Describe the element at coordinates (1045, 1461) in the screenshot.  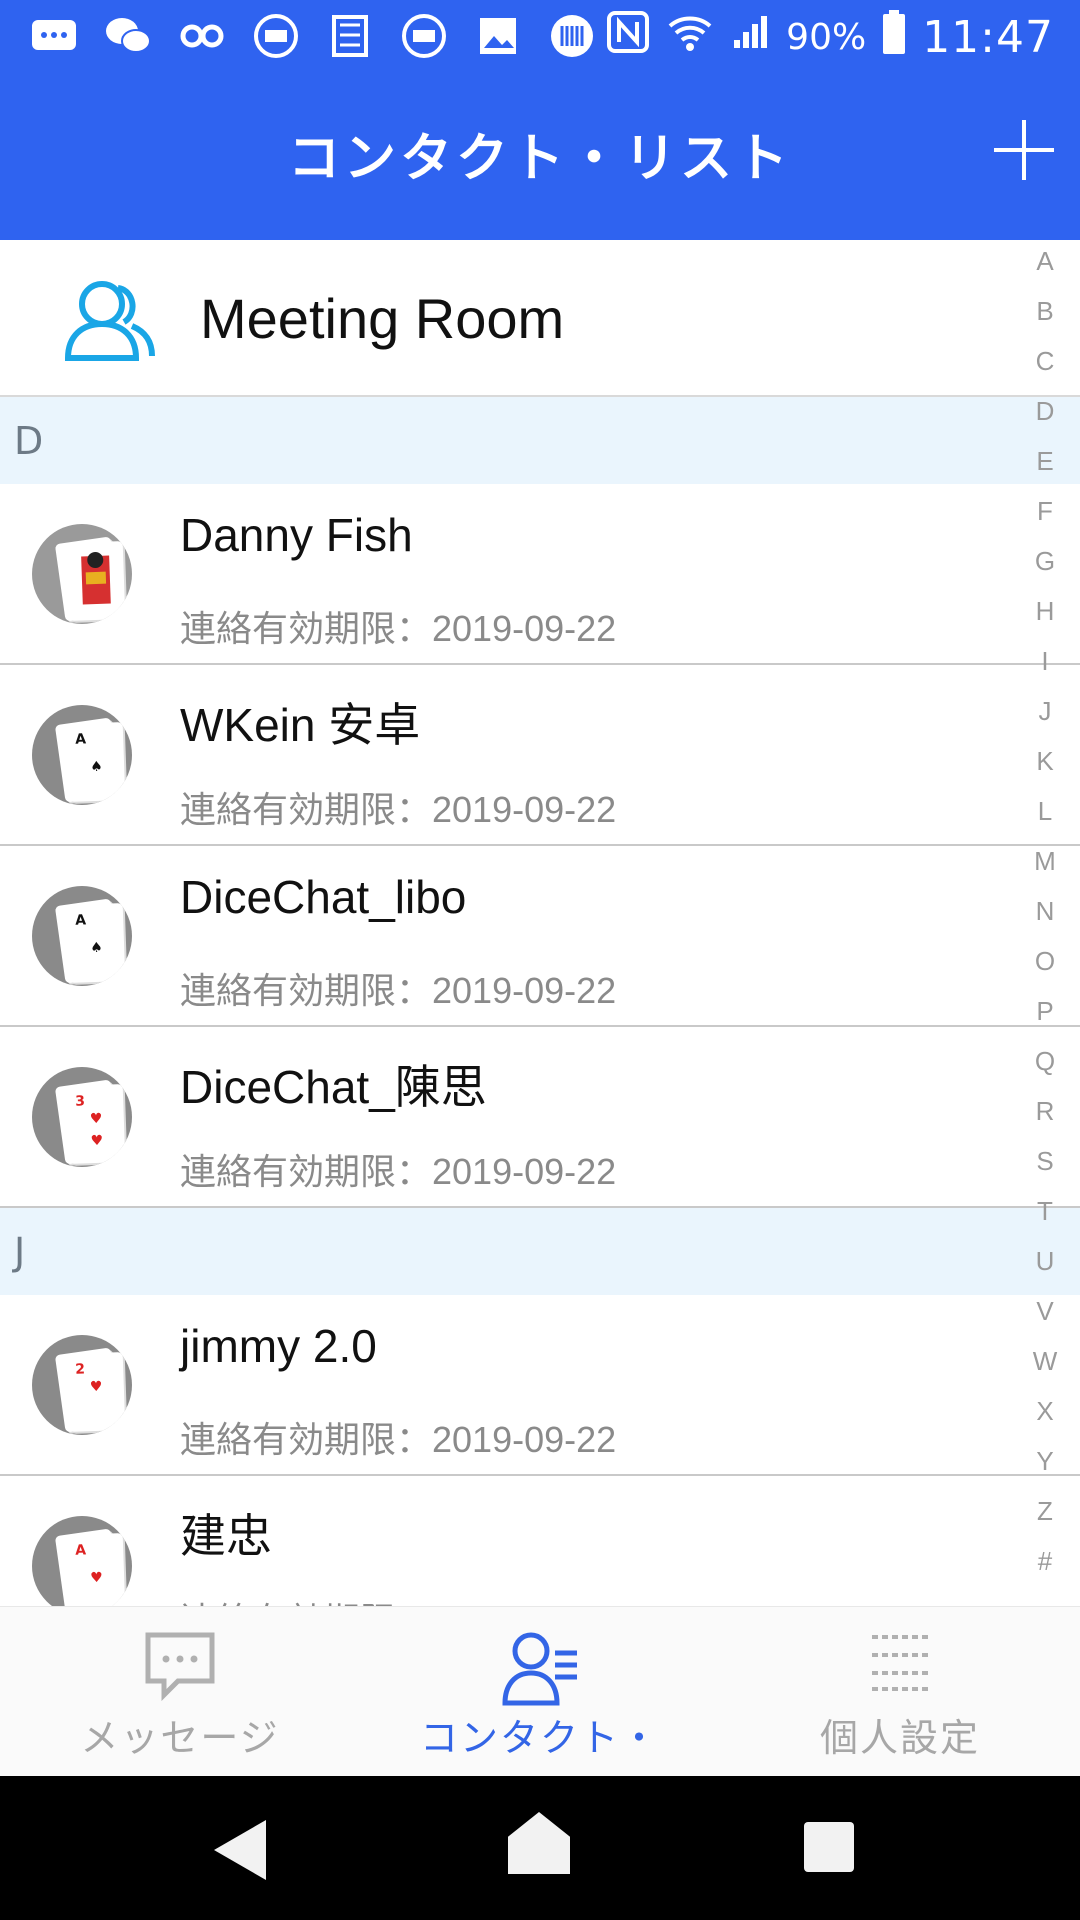
I see `alphabet-letter: Y` at that location.